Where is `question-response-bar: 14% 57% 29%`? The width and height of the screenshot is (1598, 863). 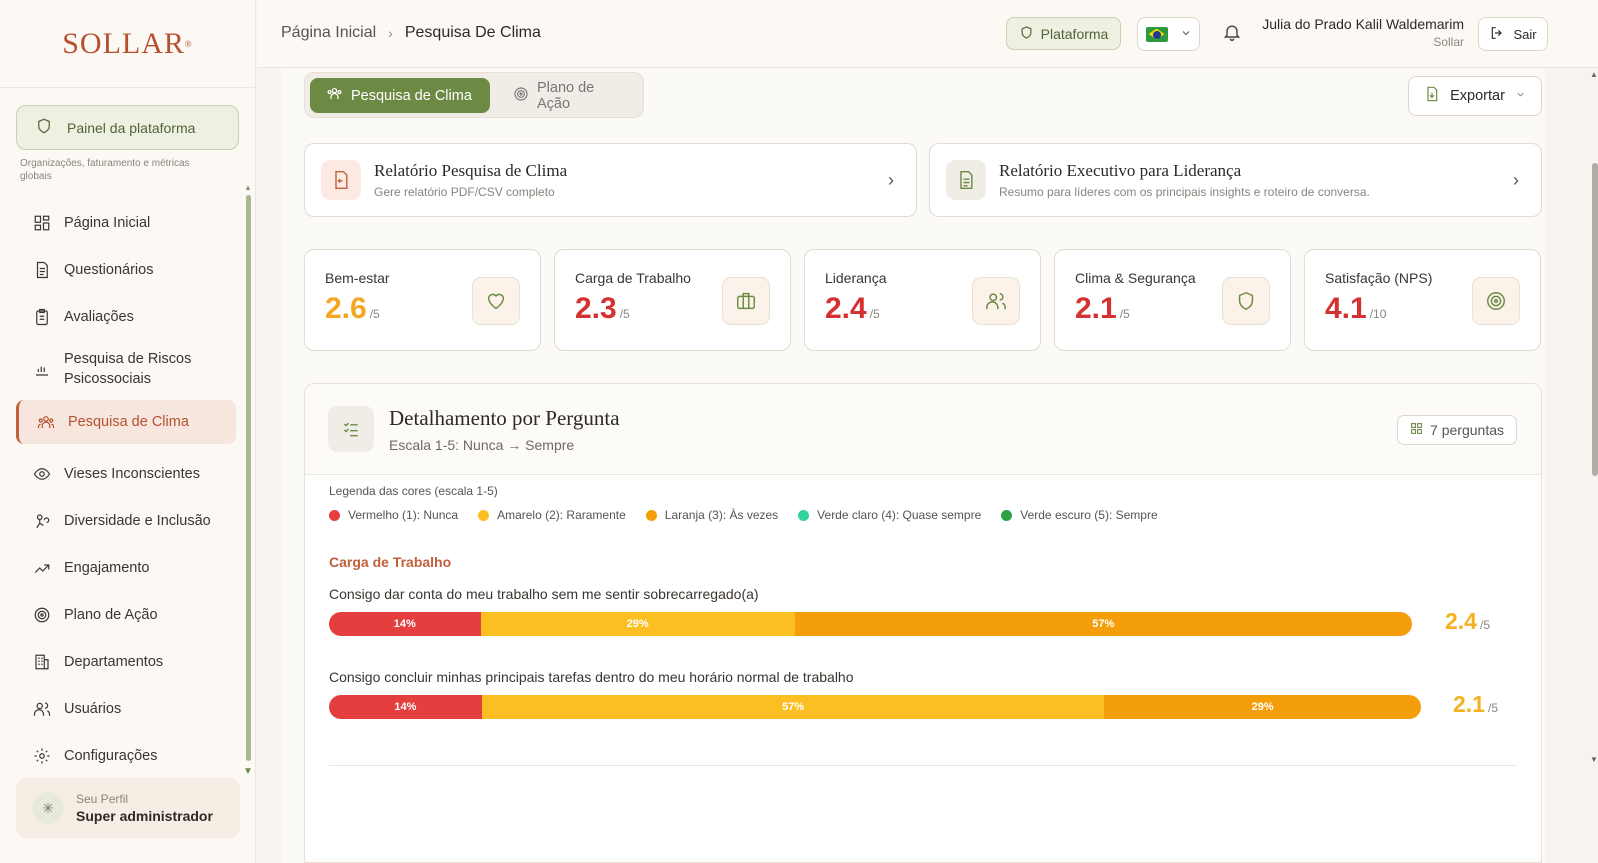
question-response-bar: 14% 57% 29% is located at coordinates (875, 707).